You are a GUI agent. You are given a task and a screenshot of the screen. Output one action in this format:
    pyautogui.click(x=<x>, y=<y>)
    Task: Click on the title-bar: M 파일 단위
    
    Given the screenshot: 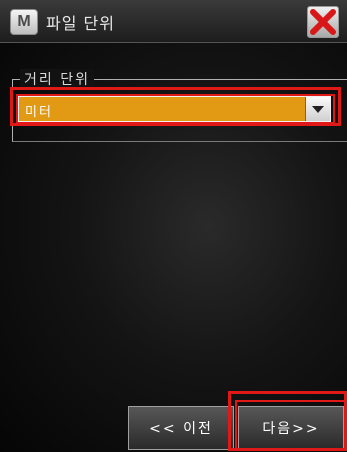 What is the action you would take?
    pyautogui.click(x=173, y=21)
    